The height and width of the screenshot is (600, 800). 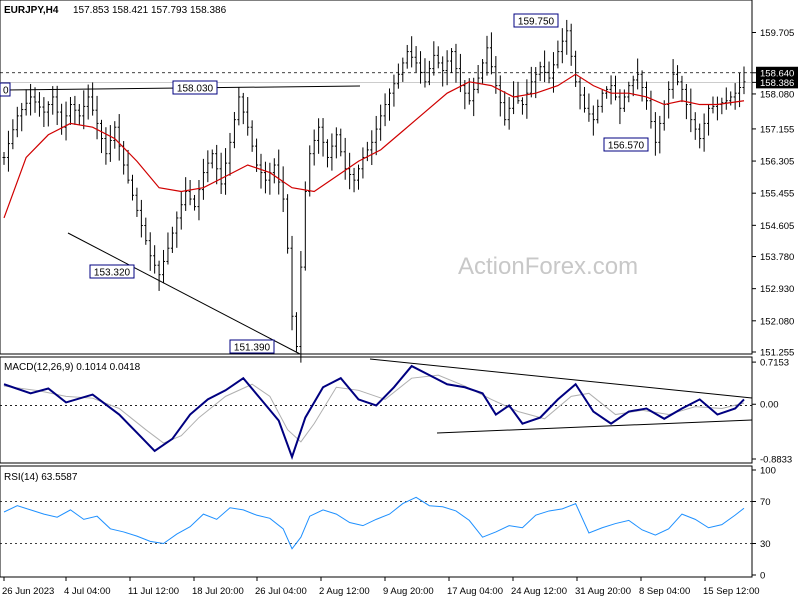 What do you see at coordinates (664, 591) in the screenshot?
I see `x-tick-label: 8 Sep 04:00` at bounding box center [664, 591].